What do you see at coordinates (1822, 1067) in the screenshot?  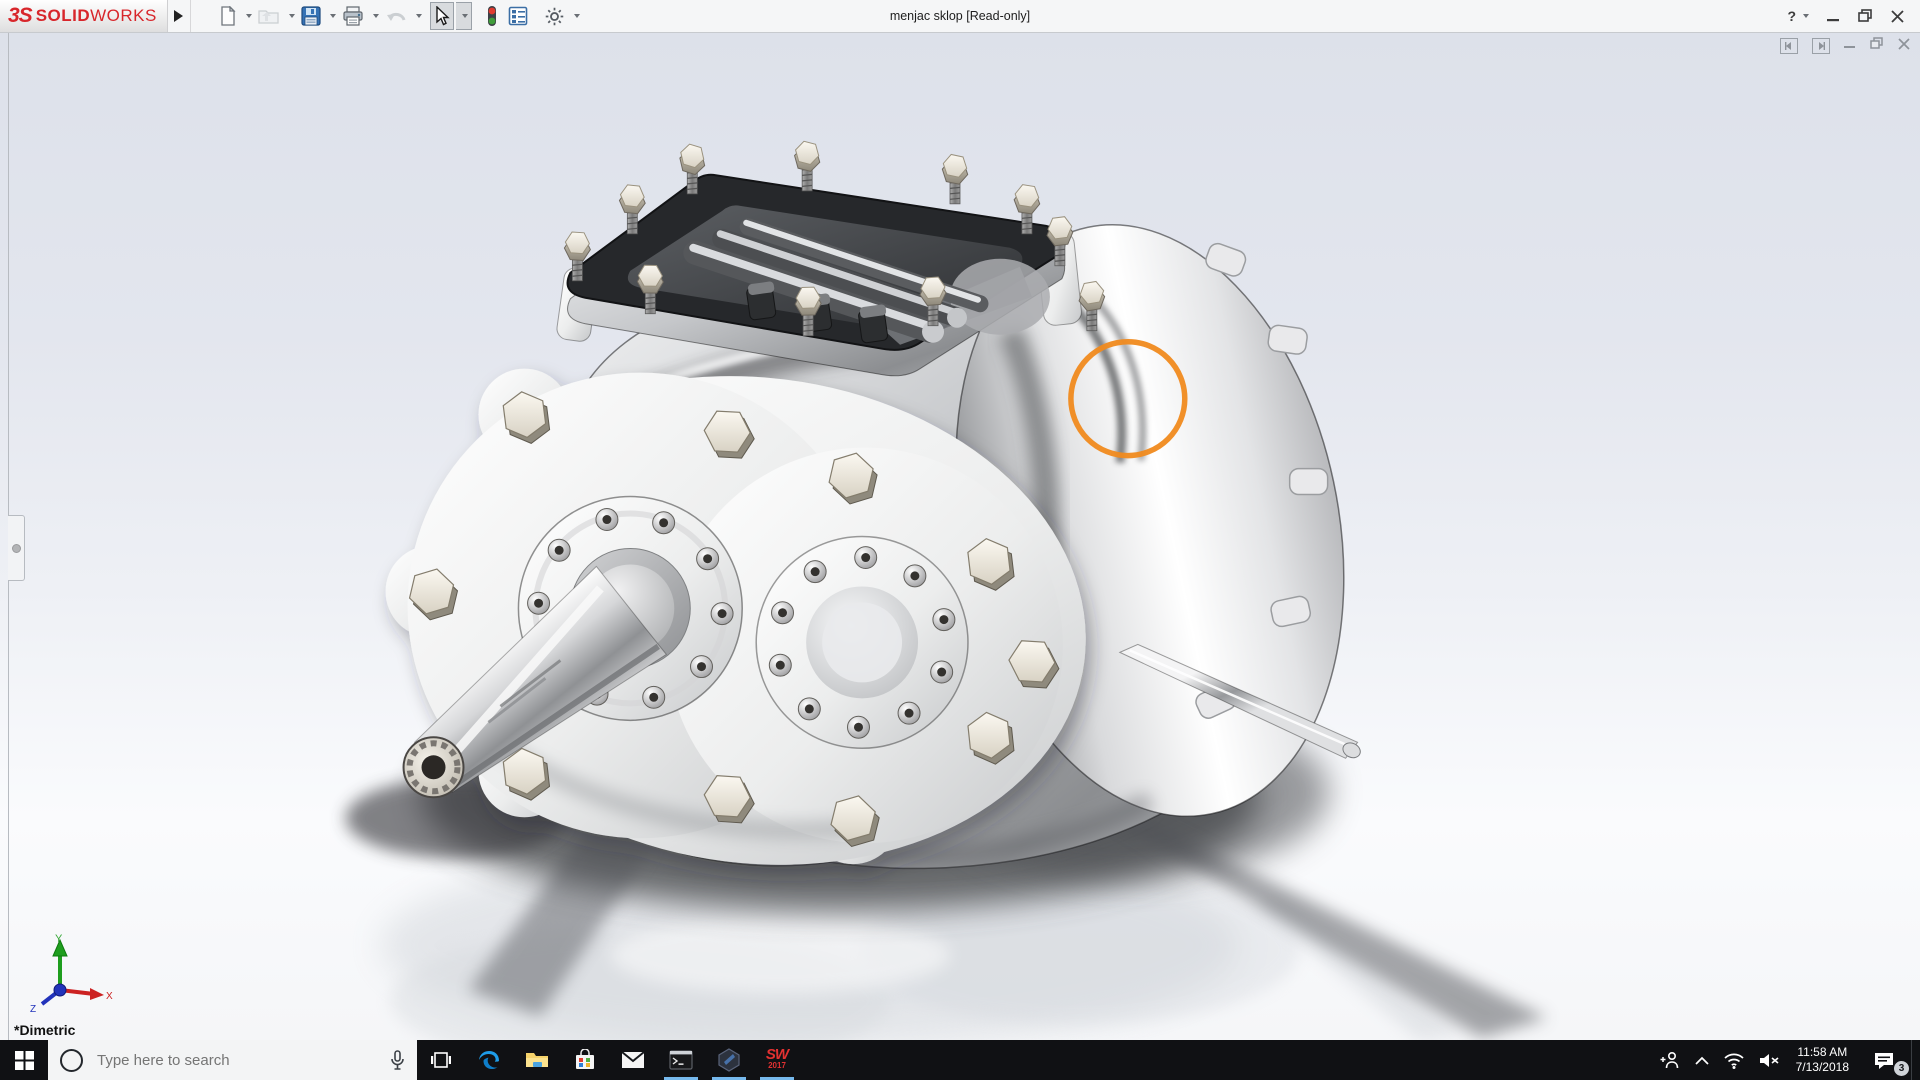 I see `tray-date: 7/13/2018` at bounding box center [1822, 1067].